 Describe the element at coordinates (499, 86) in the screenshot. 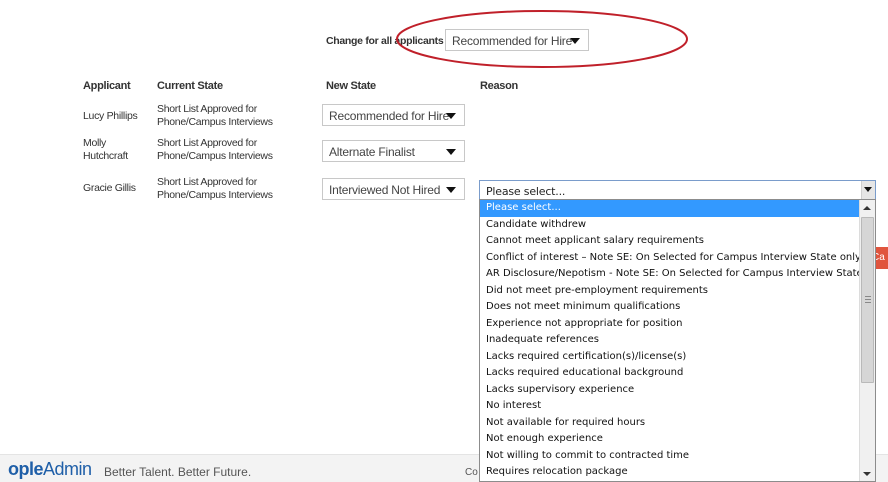

I see `header-reason: Reason` at that location.